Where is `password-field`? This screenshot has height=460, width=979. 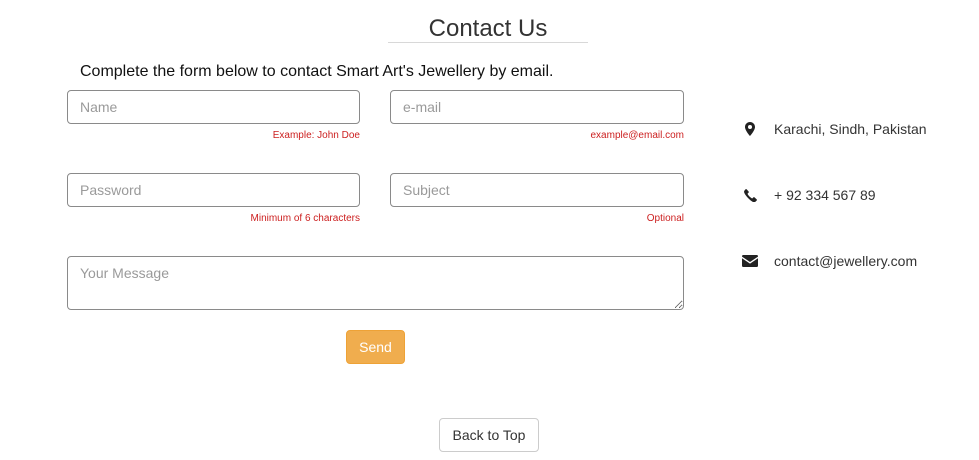 password-field is located at coordinates (213, 190).